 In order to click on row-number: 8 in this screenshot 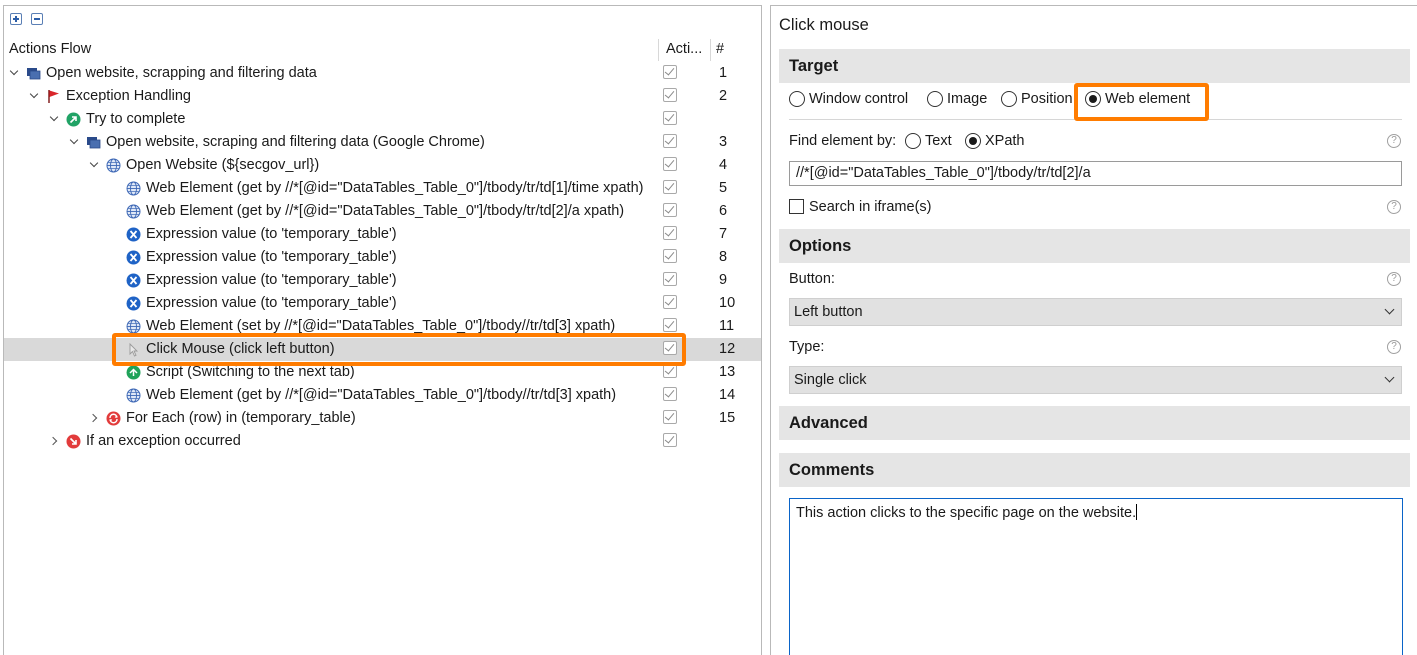, I will do `click(723, 257)`.